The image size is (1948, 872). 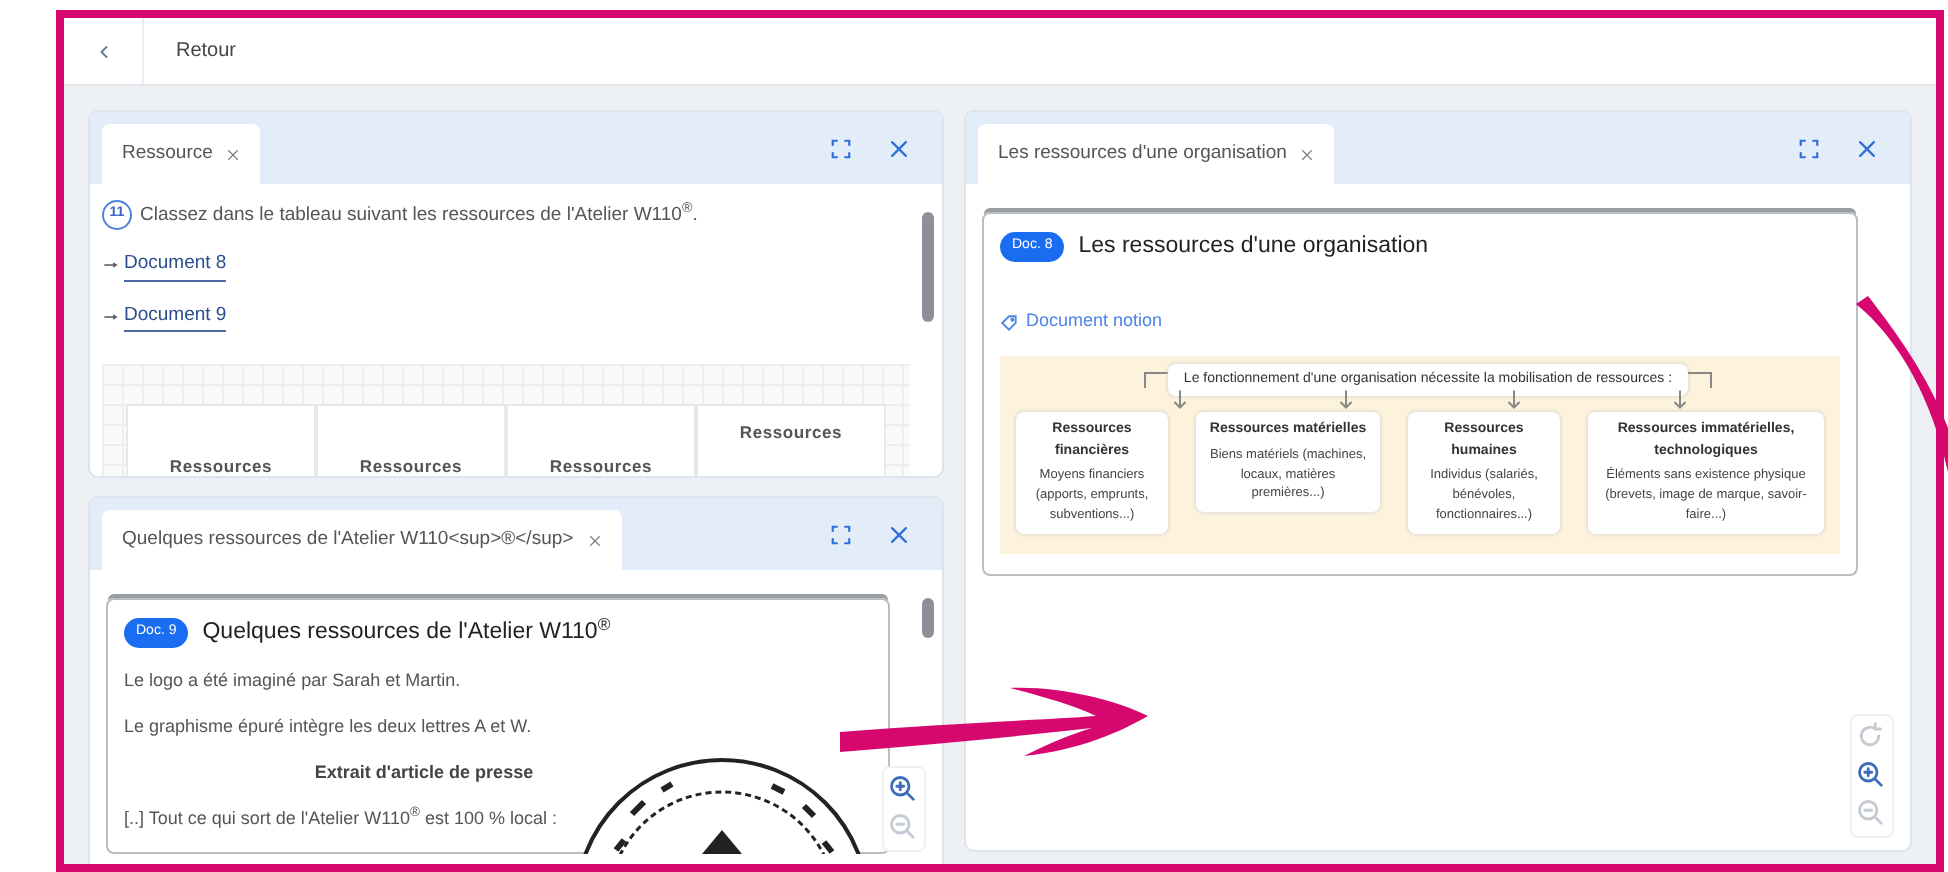 I want to click on question-text: Classez dans le tableau suivant les ressources de l'Atelier W110$^{®}$., so click(x=419, y=215).